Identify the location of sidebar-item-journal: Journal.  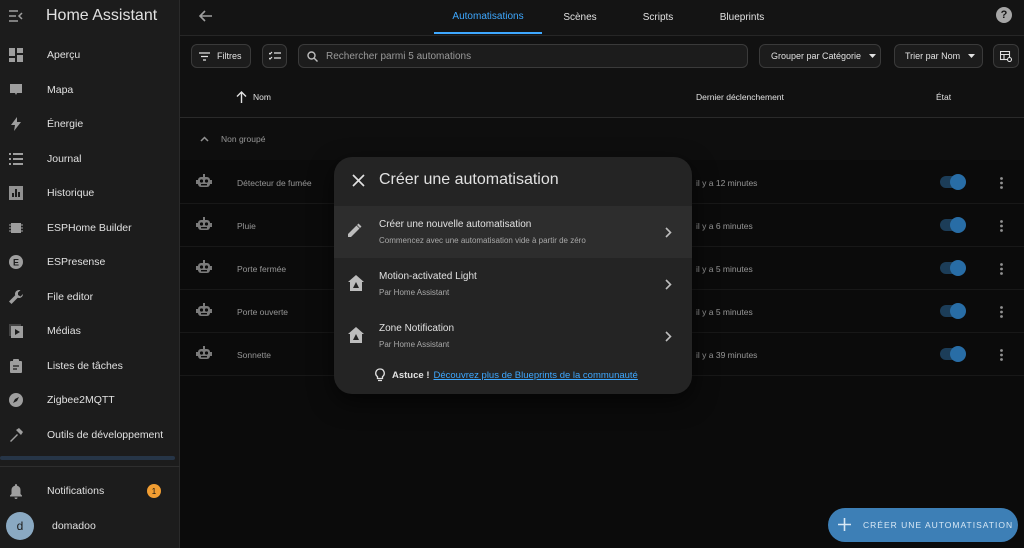
(89, 159).